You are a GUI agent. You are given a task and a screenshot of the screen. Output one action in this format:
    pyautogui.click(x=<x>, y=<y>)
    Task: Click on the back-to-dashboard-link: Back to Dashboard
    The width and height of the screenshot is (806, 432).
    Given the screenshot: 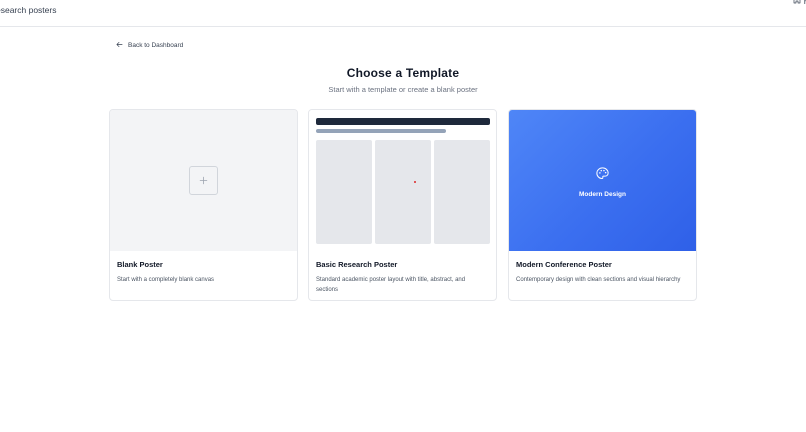 What is the action you would take?
    pyautogui.click(x=149, y=45)
    